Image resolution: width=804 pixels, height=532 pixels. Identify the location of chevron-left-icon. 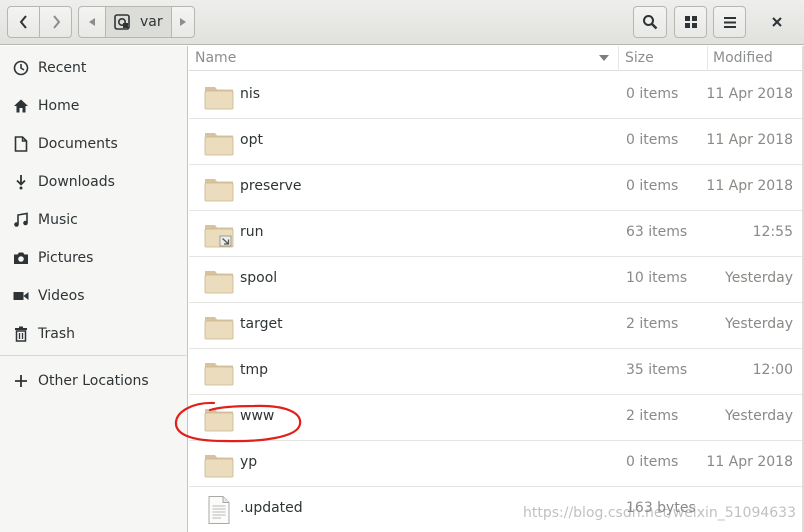
(23, 22).